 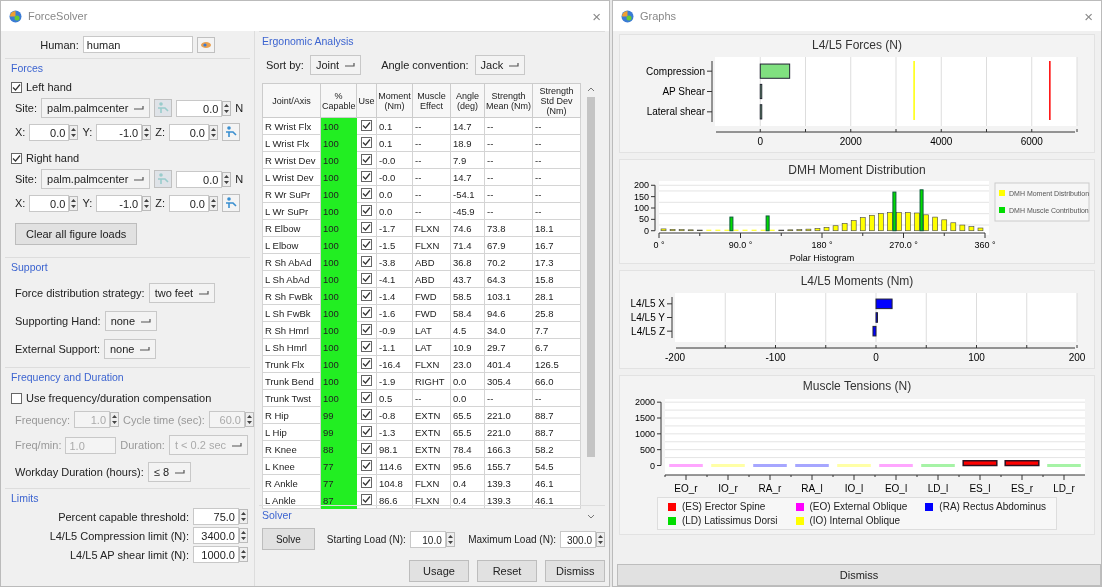 What do you see at coordinates (427, 539) in the screenshot?
I see `number-field: 10.0` at bounding box center [427, 539].